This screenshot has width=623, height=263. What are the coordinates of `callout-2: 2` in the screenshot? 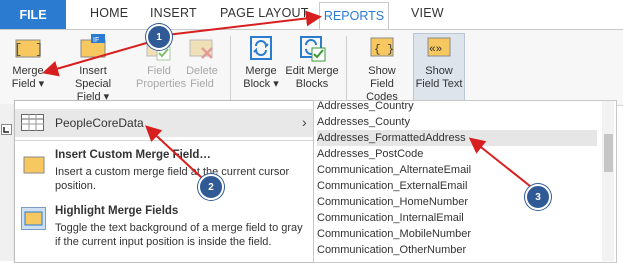 It's located at (211, 187).